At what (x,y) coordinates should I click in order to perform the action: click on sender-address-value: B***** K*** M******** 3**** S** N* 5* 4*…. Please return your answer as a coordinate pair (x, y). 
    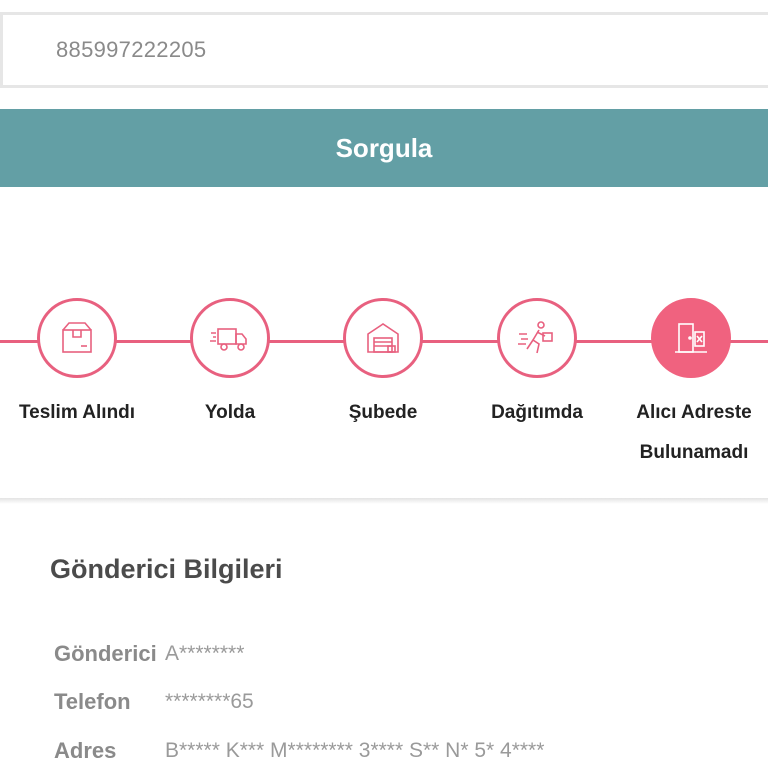
    Looking at the image, I should click on (355, 750).